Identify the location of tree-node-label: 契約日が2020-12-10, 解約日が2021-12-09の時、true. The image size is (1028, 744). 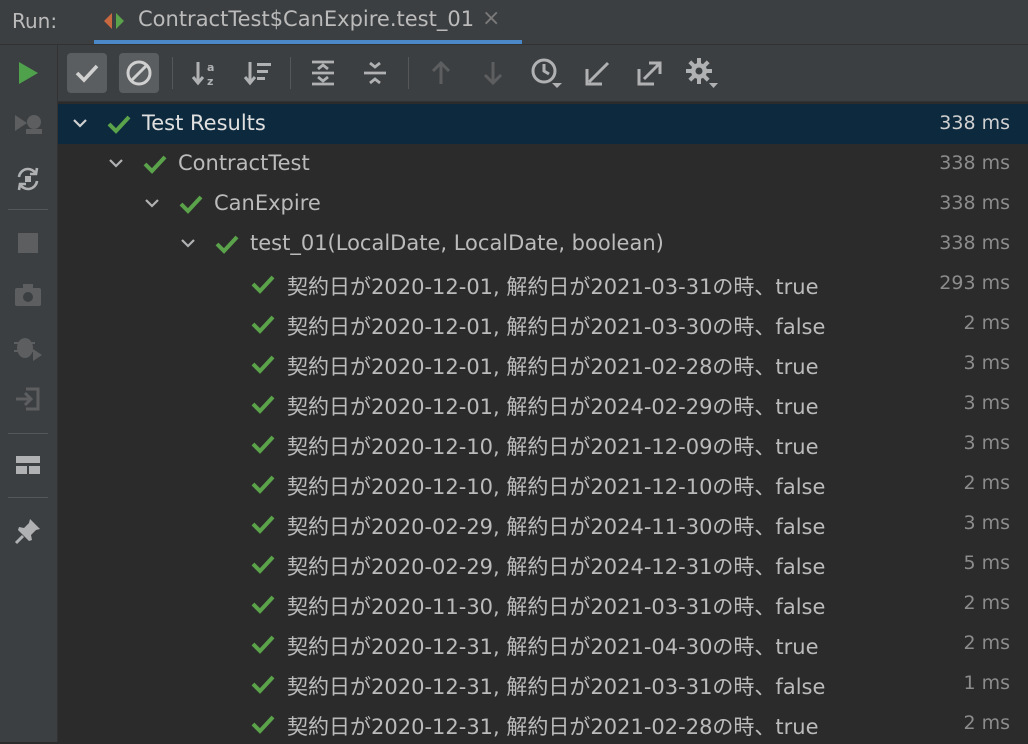
(553, 447).